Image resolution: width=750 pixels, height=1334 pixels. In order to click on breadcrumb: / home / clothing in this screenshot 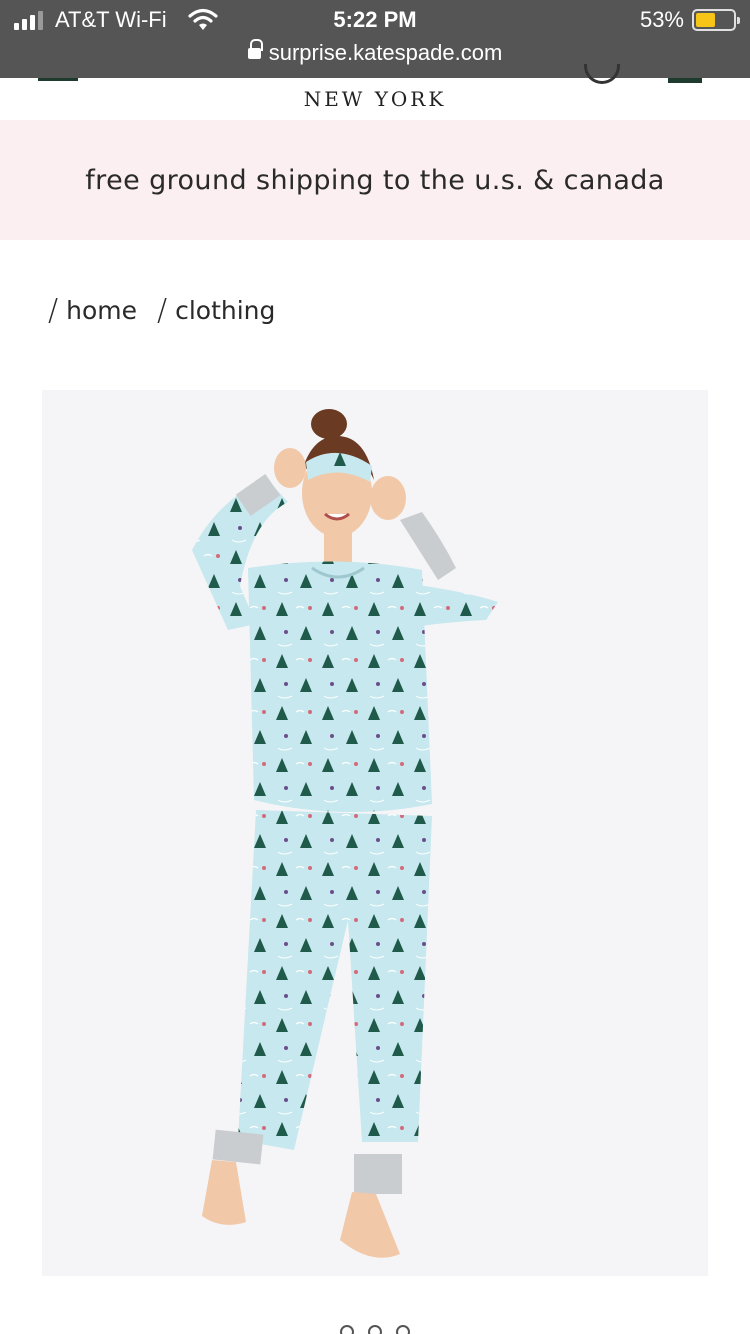, I will do `click(171, 310)`.